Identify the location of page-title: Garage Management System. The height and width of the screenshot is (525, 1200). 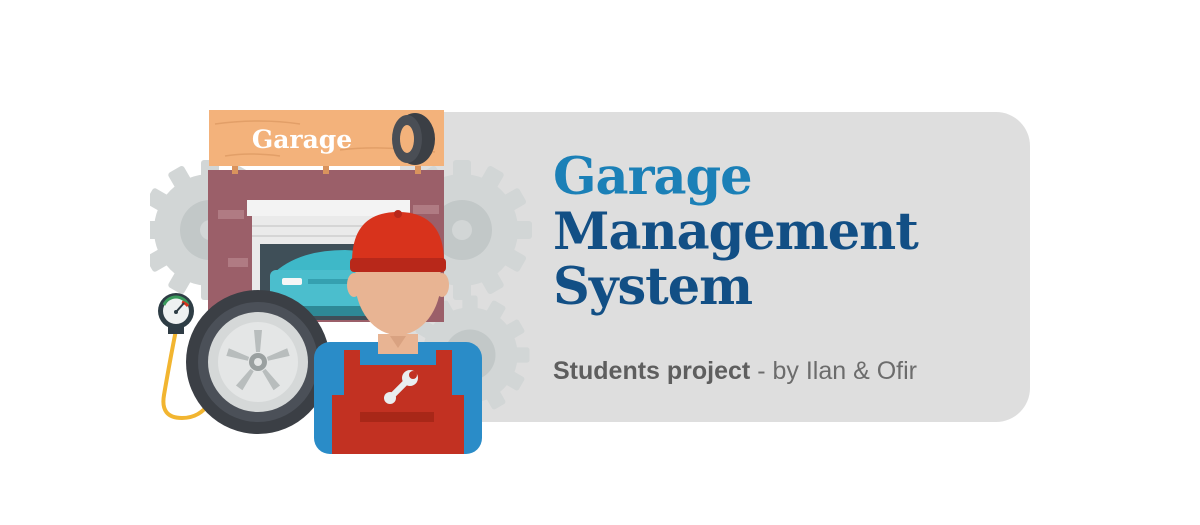
(736, 232).